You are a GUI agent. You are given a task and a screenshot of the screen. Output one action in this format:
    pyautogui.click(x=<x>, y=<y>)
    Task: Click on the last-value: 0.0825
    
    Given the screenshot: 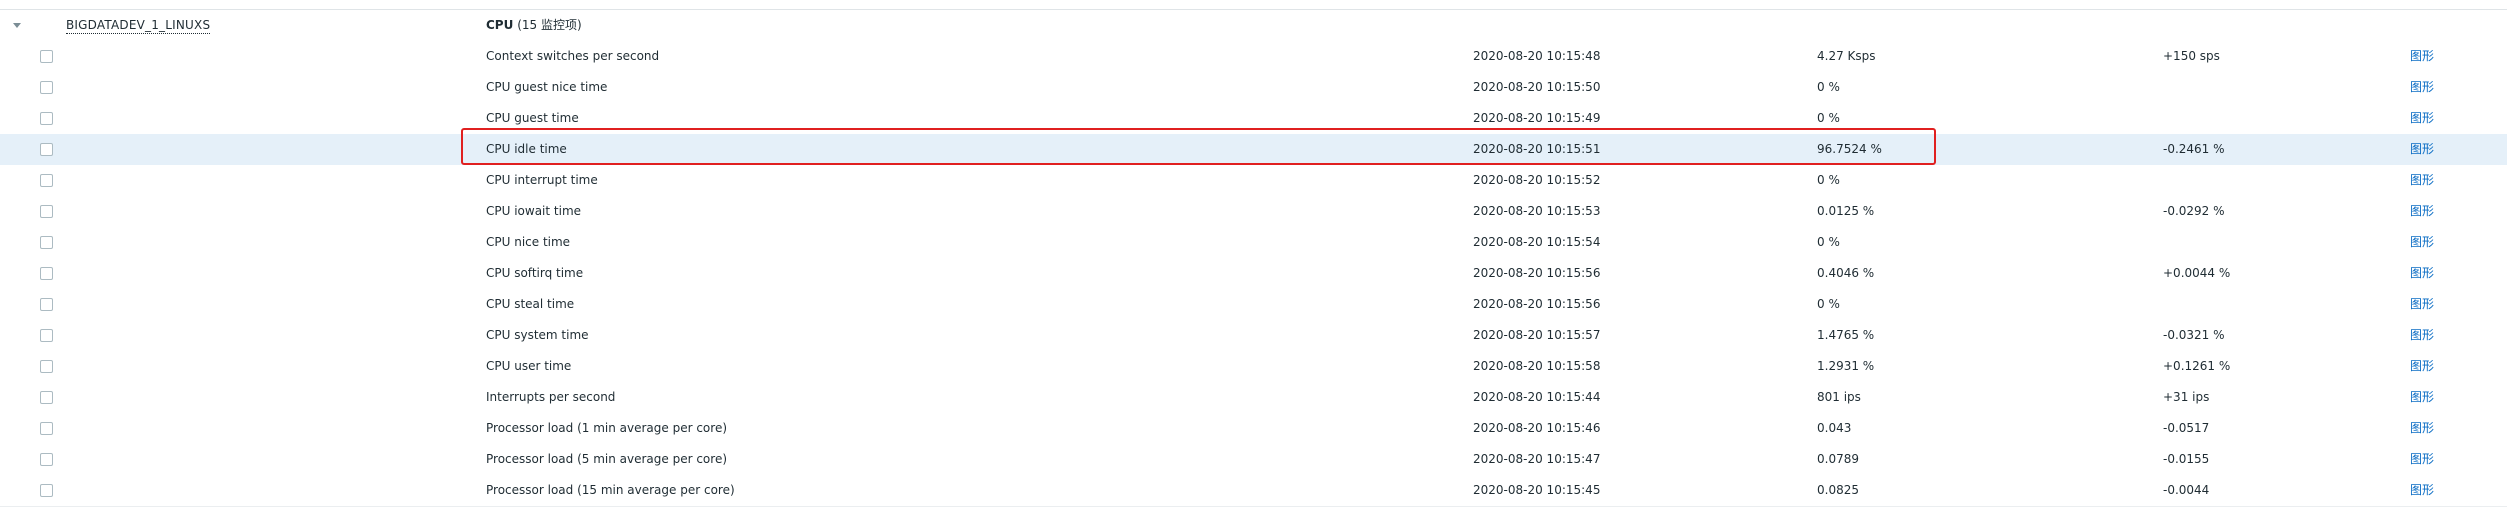 What is the action you would take?
    pyautogui.click(x=1838, y=490)
    